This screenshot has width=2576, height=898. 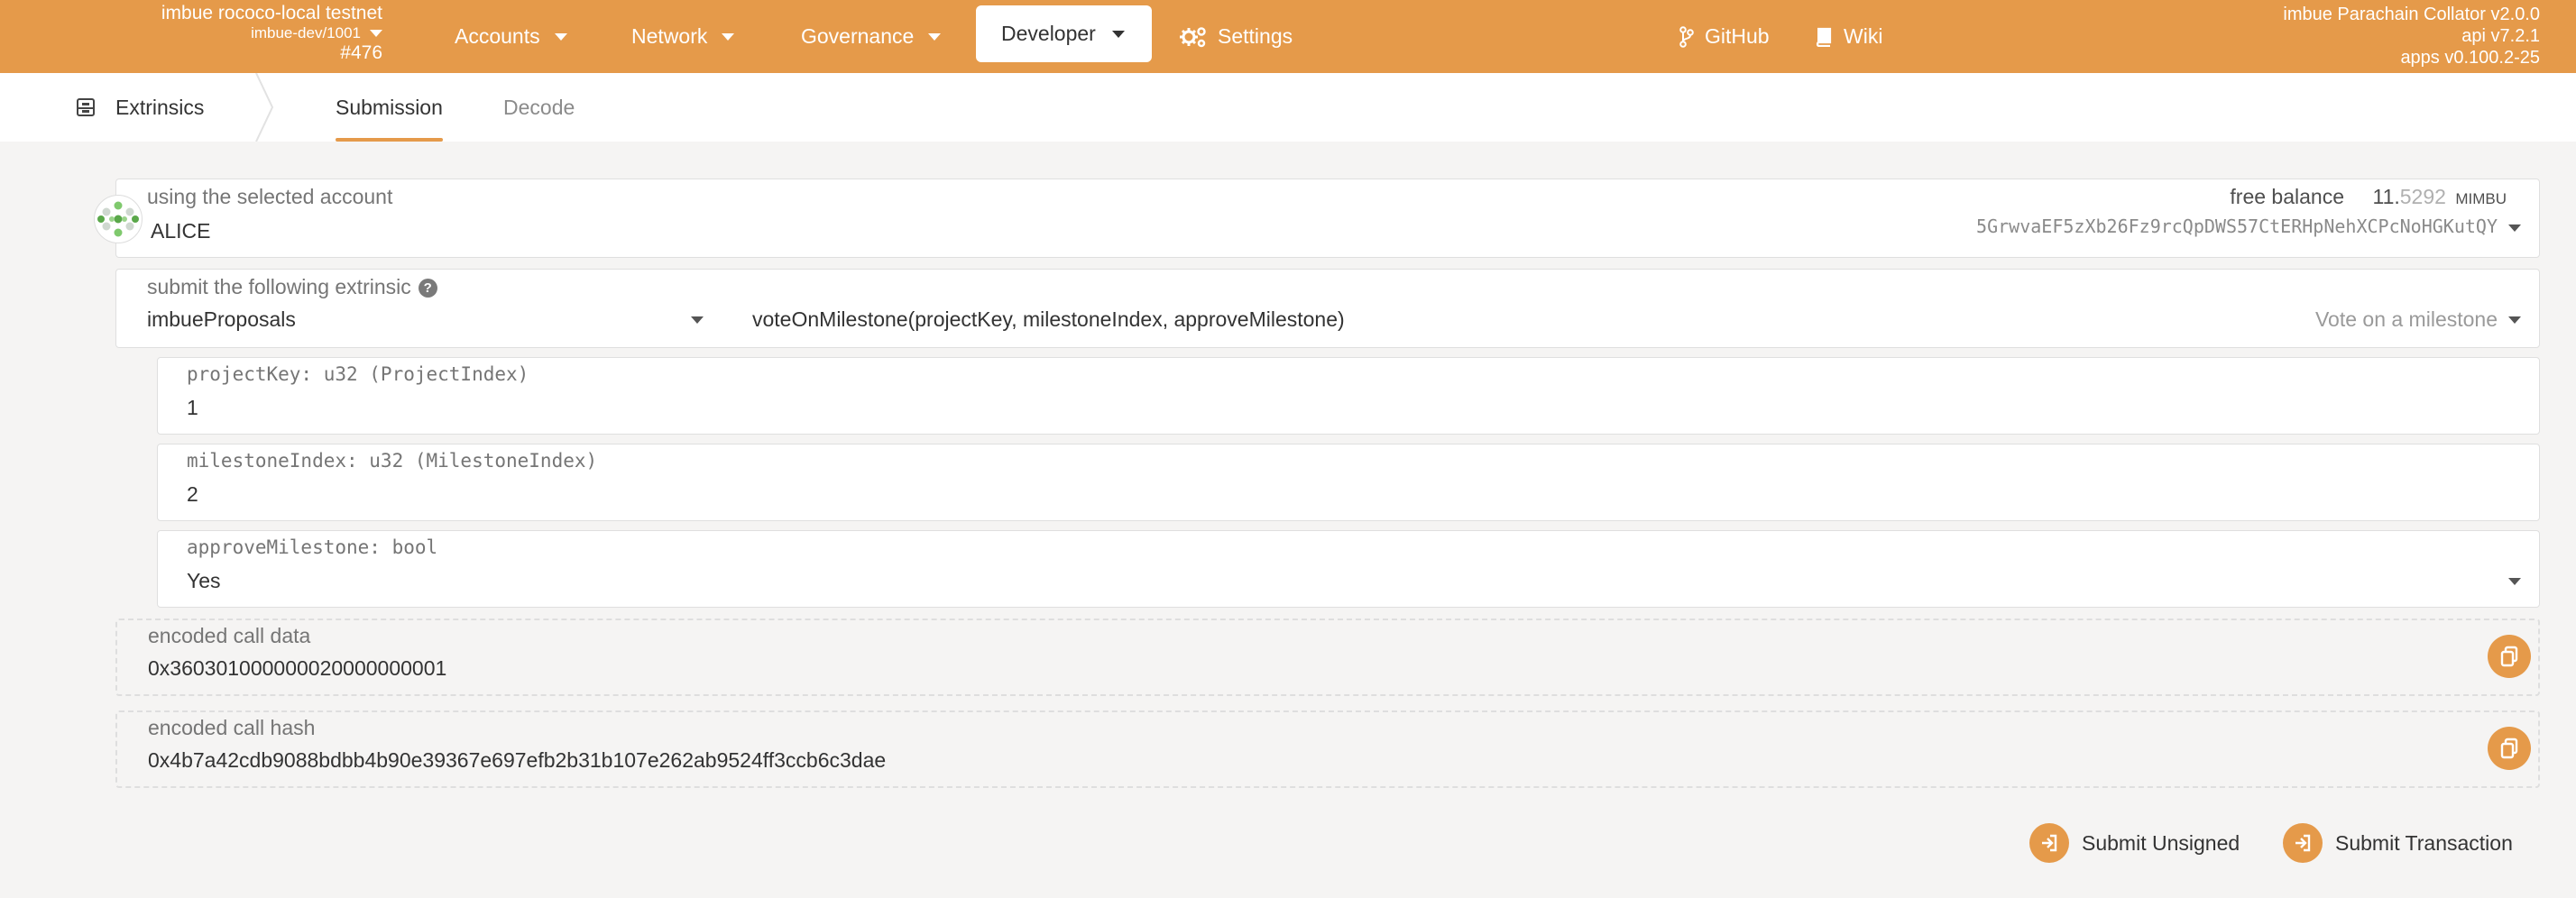 What do you see at coordinates (2386, 196) in the screenshot?
I see `balance-integer: 11.` at bounding box center [2386, 196].